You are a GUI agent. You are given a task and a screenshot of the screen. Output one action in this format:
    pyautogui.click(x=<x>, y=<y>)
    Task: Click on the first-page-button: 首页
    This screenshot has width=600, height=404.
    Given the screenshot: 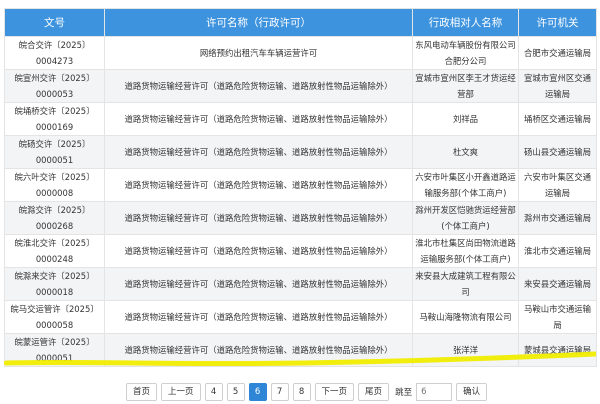 What is the action you would take?
    pyautogui.click(x=142, y=392)
    